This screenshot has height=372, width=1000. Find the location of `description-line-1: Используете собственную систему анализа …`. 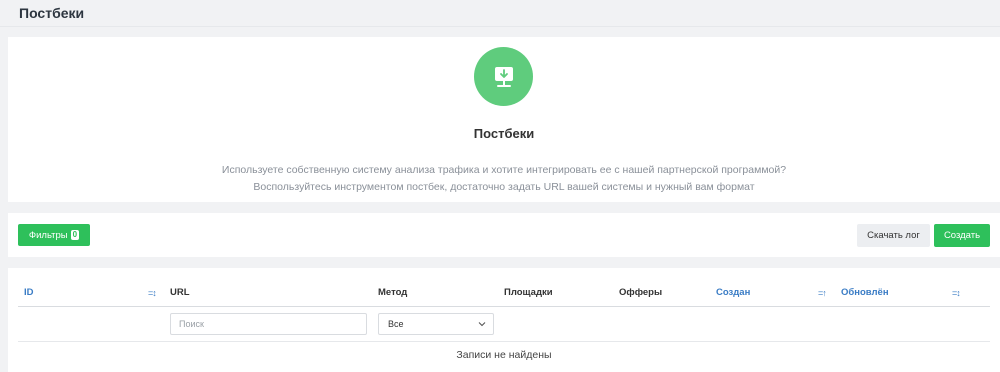

description-line-1: Используете собственную систему анализа … is located at coordinates (504, 170).